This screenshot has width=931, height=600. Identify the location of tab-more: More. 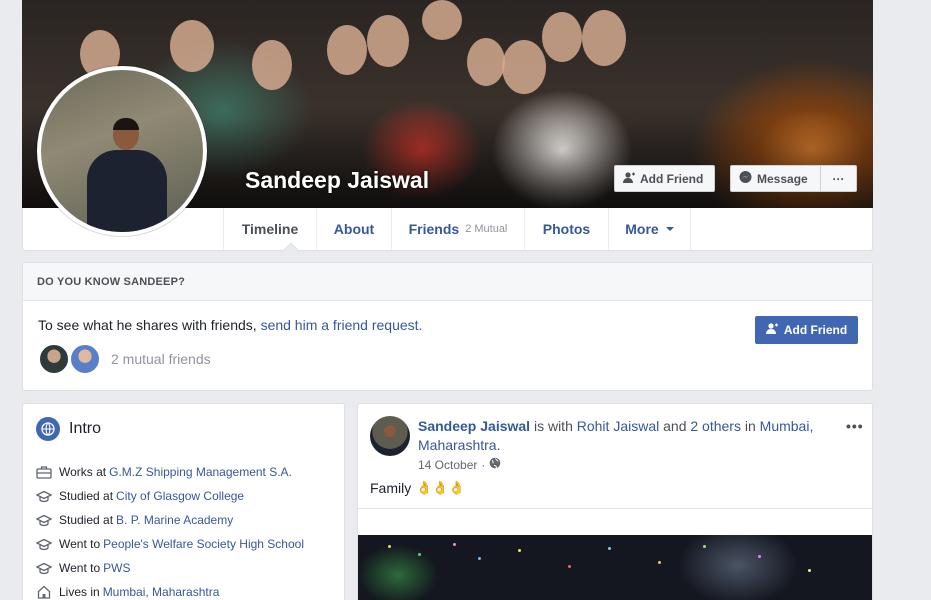
(649, 229).